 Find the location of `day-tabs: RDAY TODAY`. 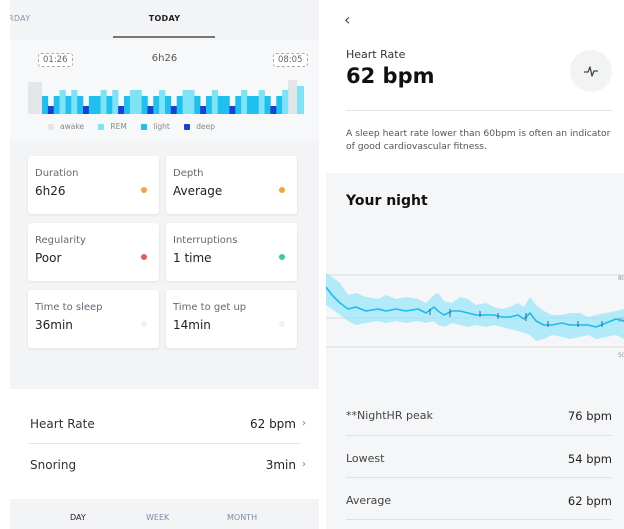

day-tabs: RDAY TODAY is located at coordinates (164, 19).